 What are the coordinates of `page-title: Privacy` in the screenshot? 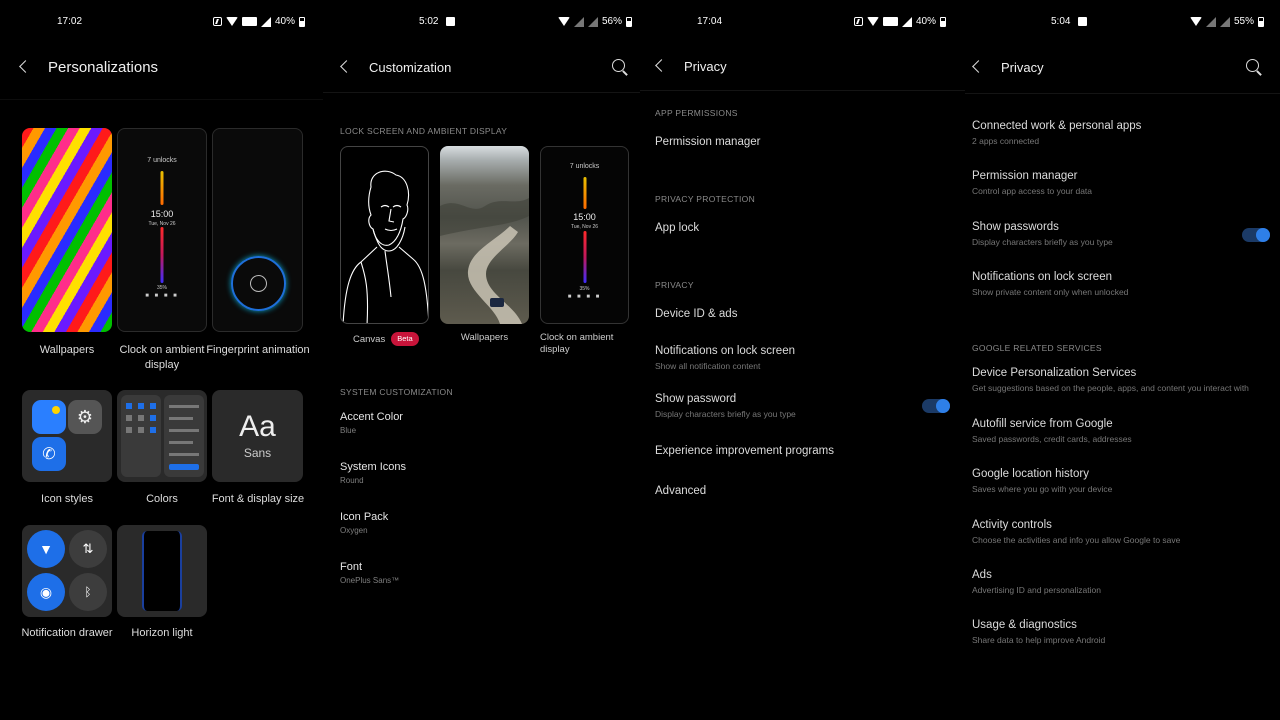 It's located at (705, 66).